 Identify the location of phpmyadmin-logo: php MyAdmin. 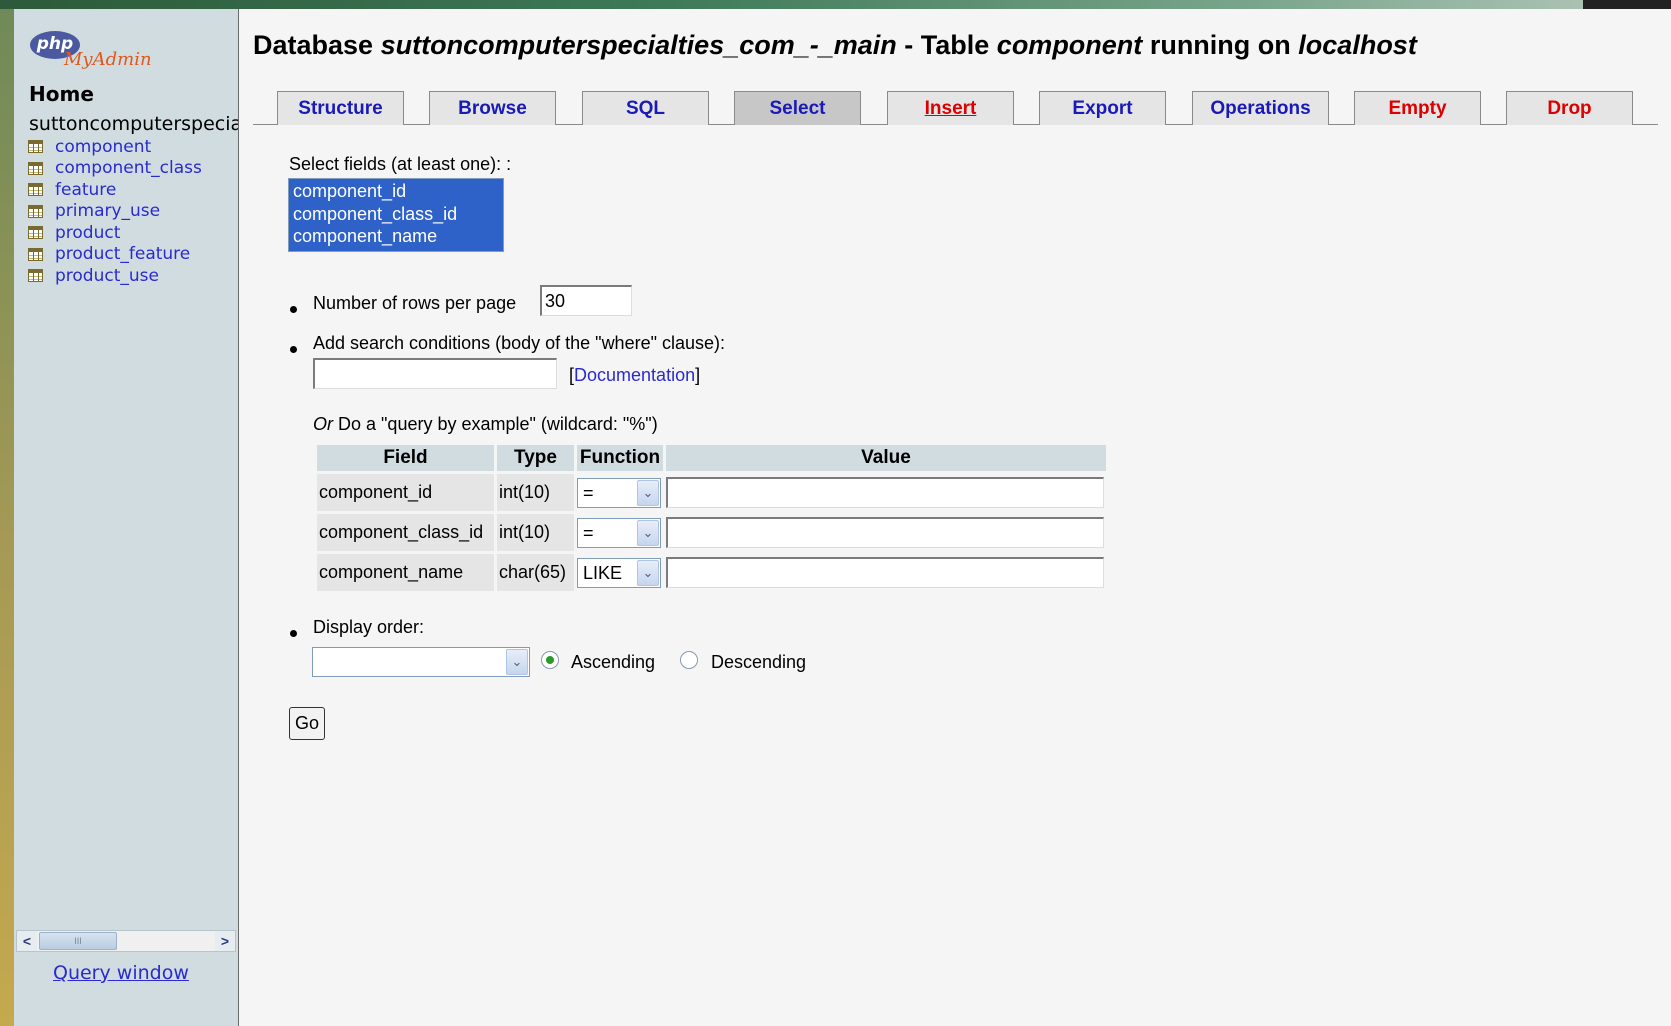
(95, 56).